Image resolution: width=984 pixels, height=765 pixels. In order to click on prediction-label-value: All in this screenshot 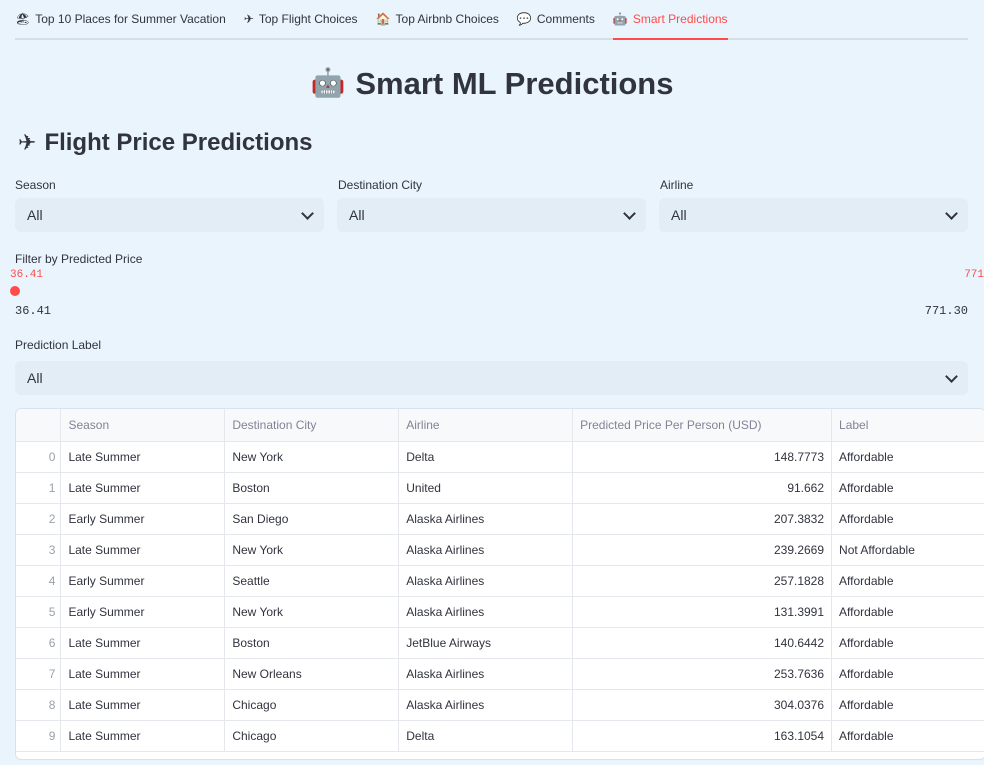, I will do `click(35, 378)`.